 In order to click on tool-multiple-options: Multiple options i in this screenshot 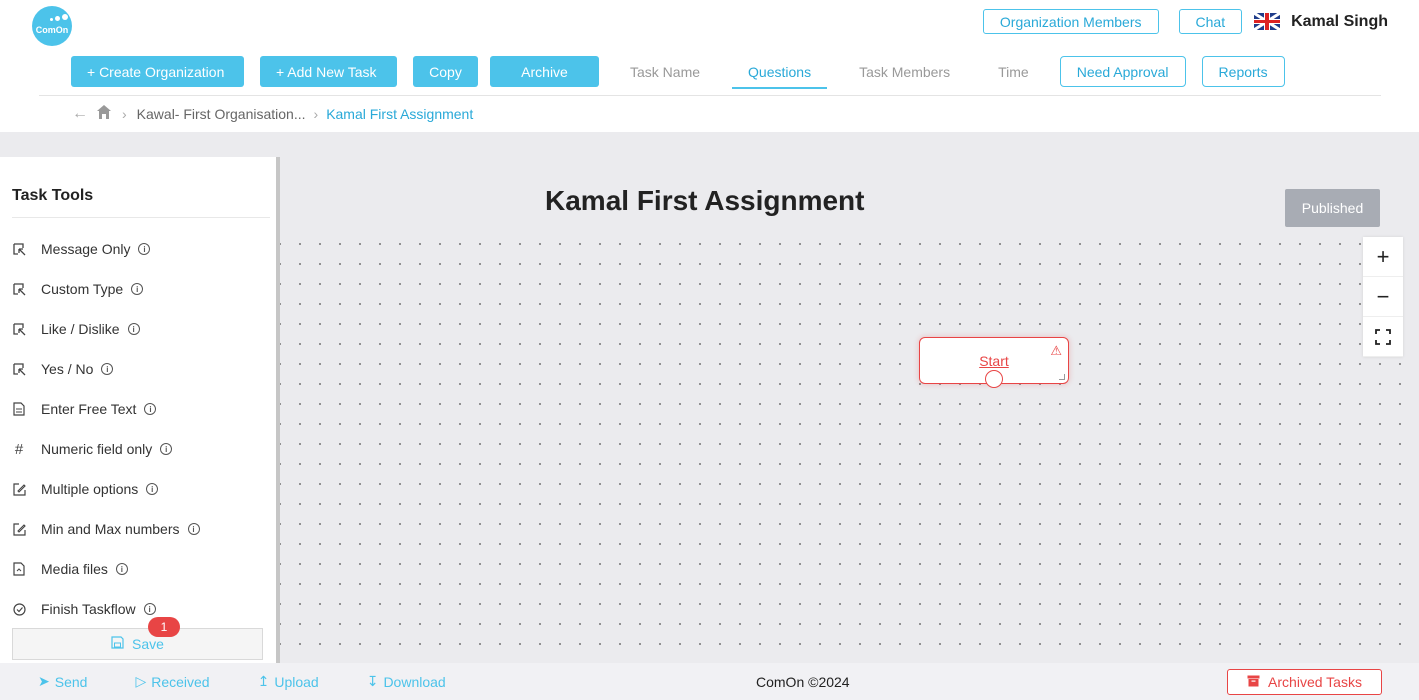, I will do `click(85, 489)`.